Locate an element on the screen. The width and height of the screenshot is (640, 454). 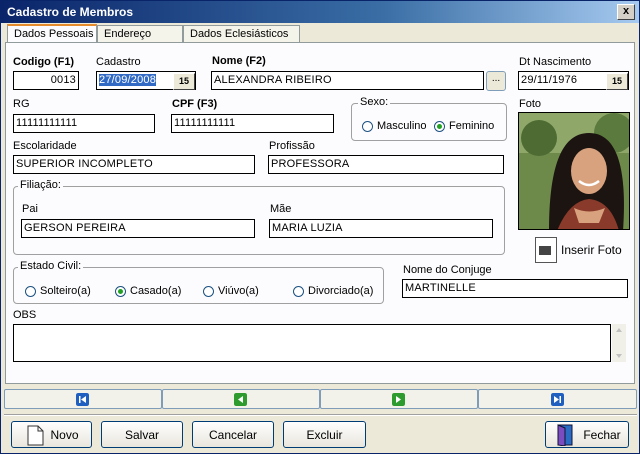
member-photo-image is located at coordinates (574, 171).